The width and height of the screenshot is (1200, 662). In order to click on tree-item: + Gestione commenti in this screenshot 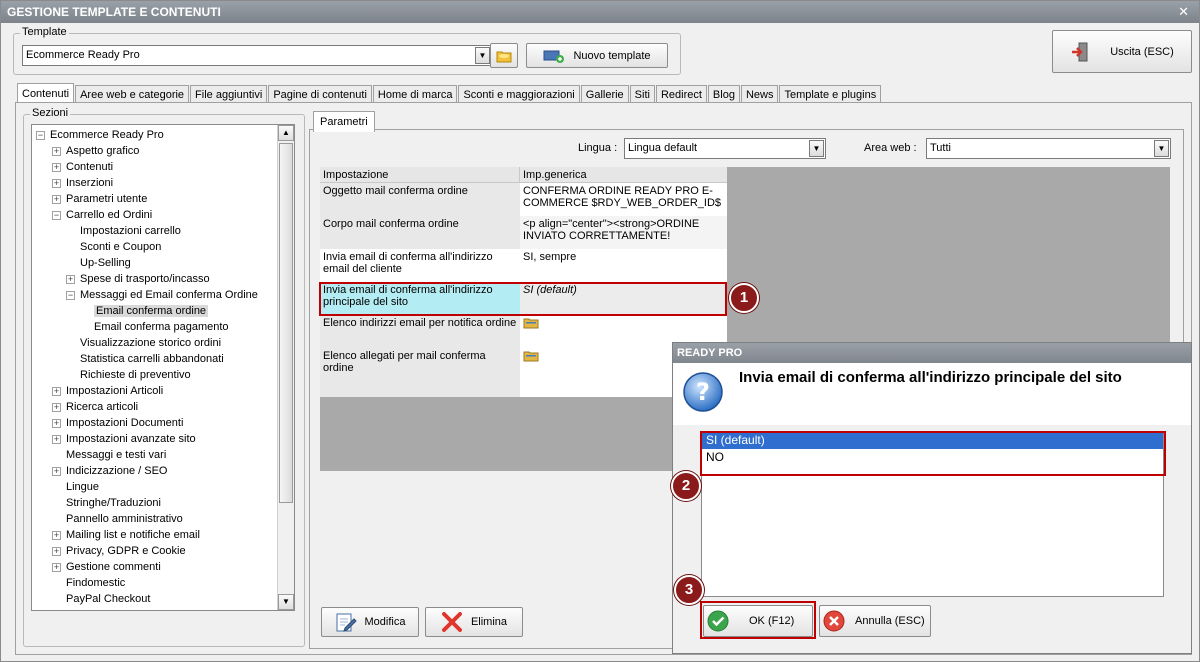, I will do `click(106, 567)`.